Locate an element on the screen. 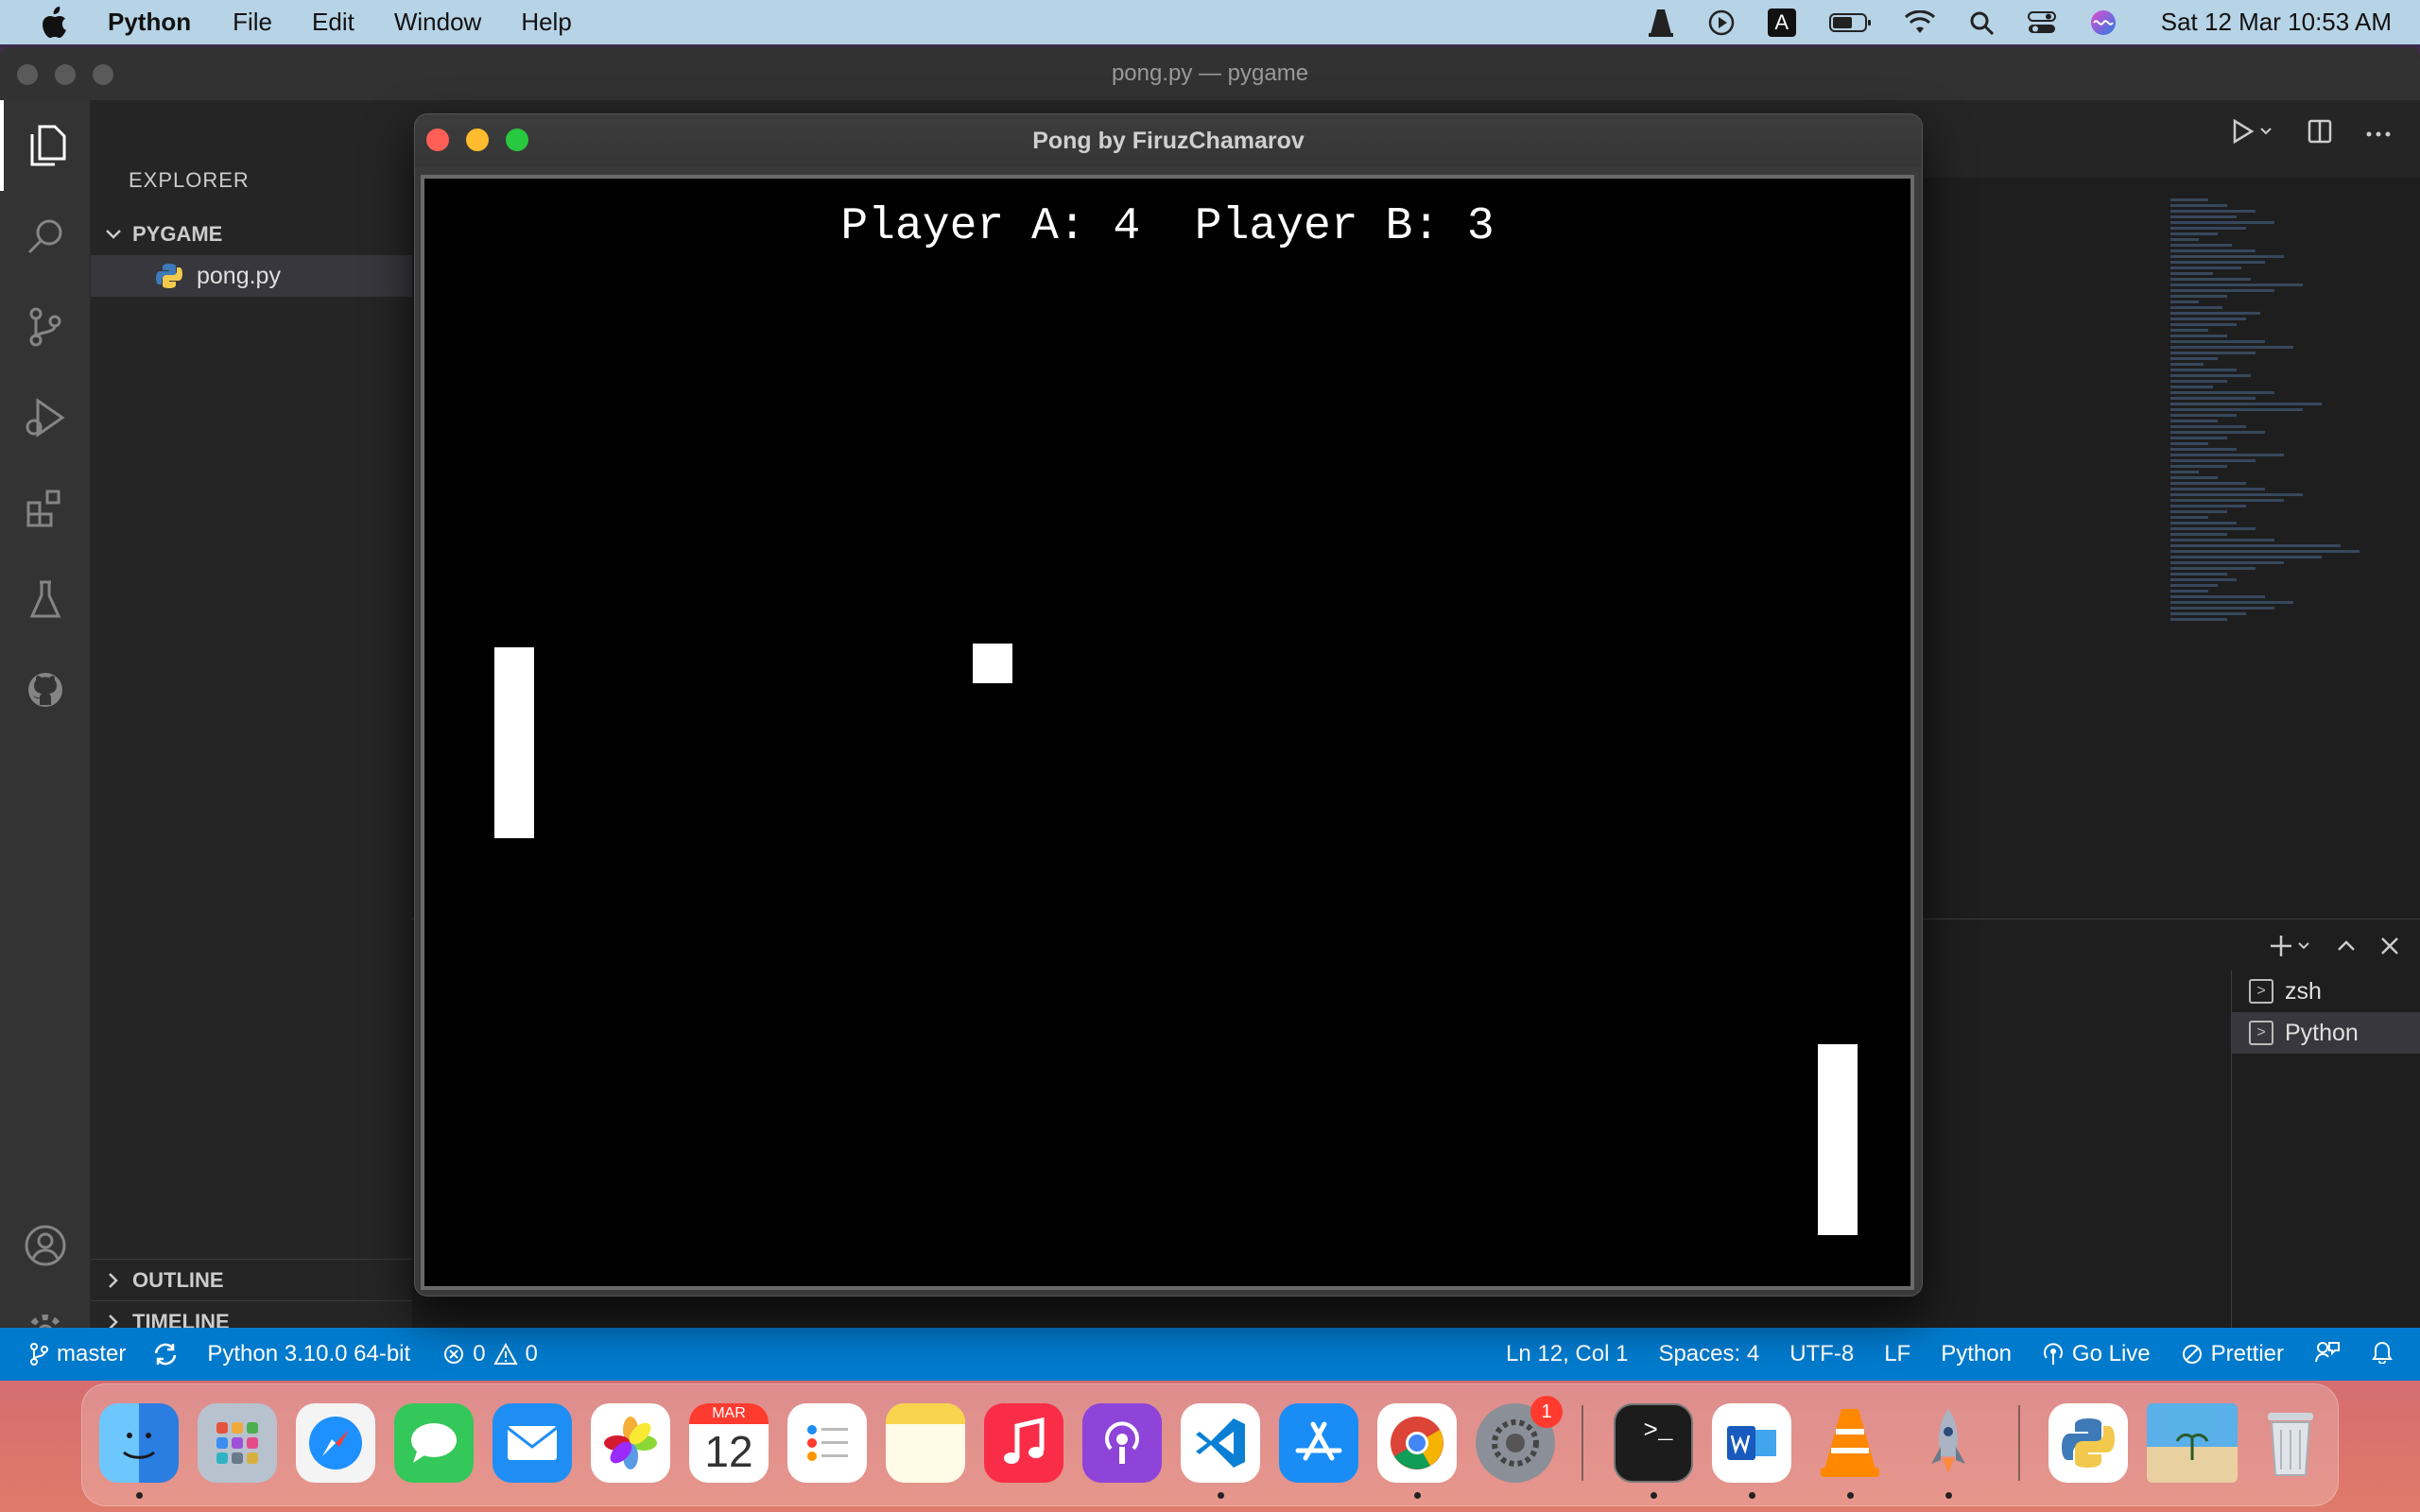  sync-icon is located at coordinates (165, 1354).